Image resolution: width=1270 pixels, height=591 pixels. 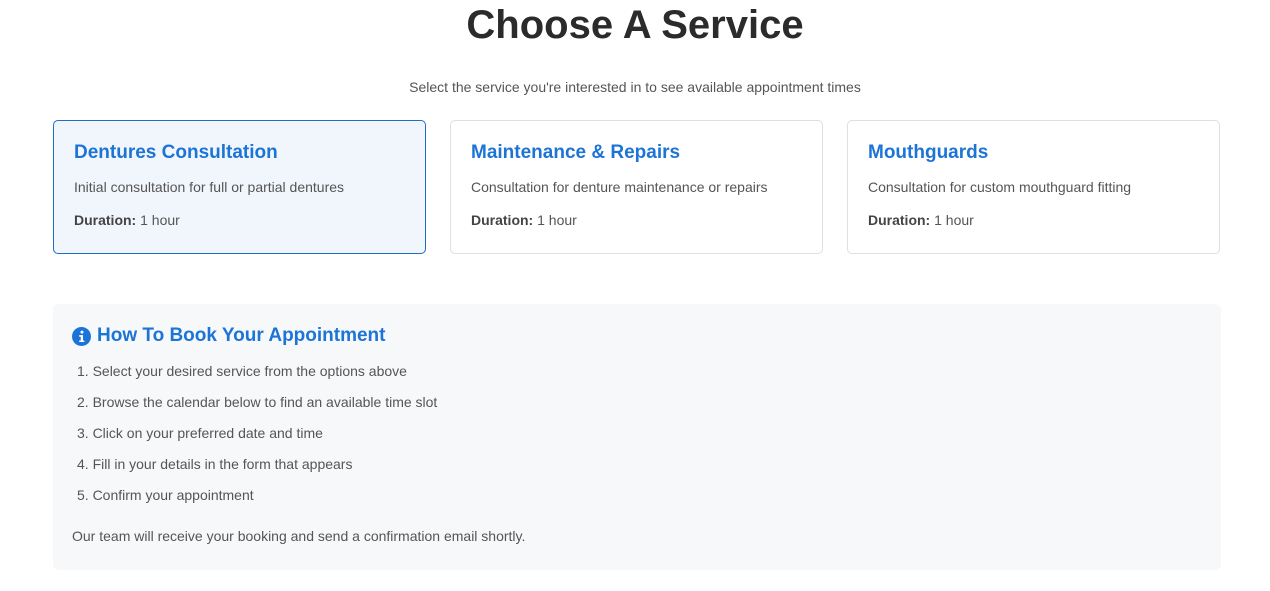 What do you see at coordinates (200, 433) in the screenshot?
I see `booking-step: 3. Click on your preferred date and time` at bounding box center [200, 433].